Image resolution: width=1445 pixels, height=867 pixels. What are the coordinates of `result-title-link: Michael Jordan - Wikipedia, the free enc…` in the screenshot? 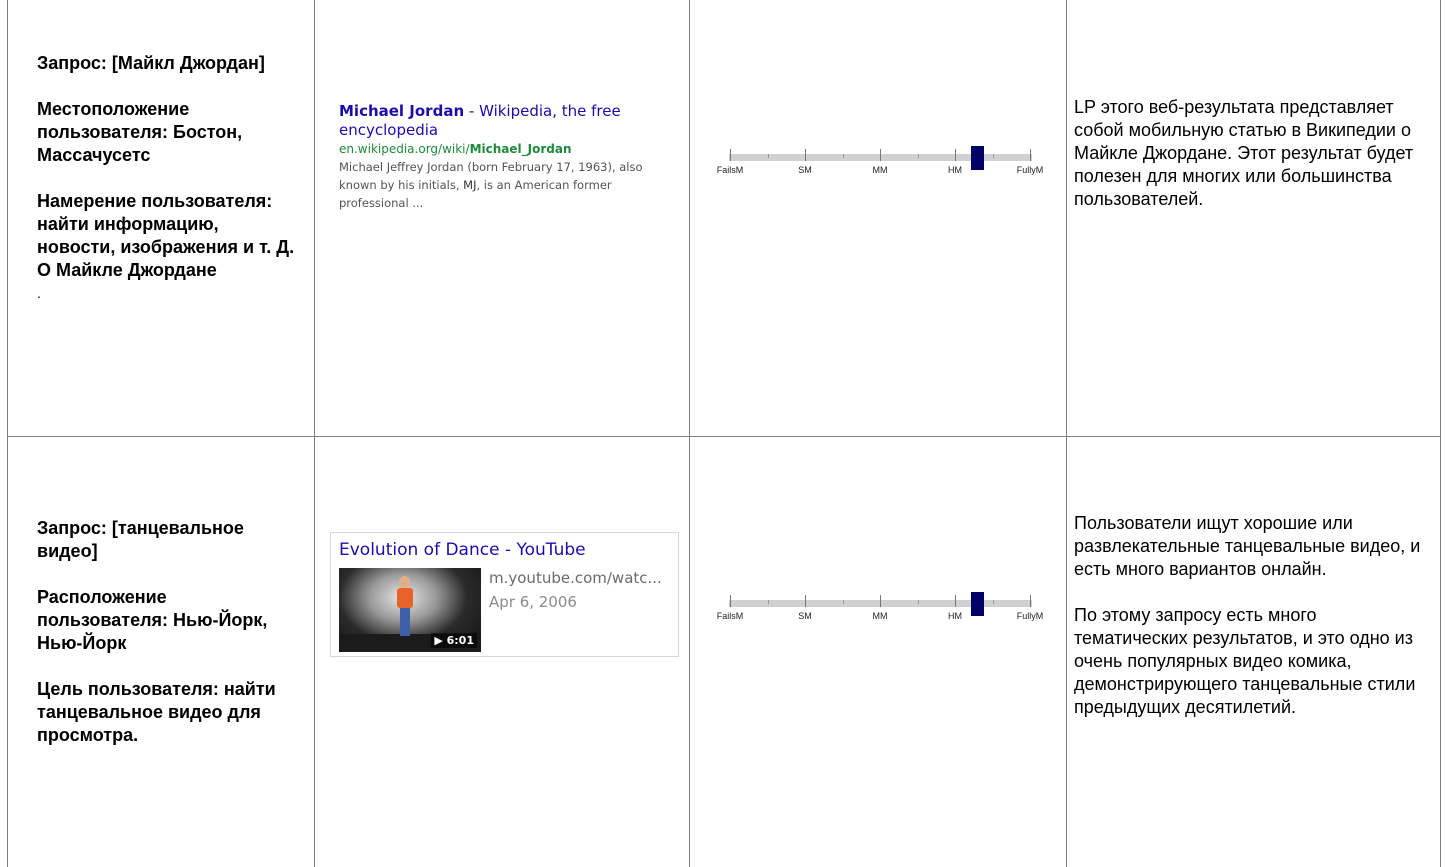 It's located at (499, 121).